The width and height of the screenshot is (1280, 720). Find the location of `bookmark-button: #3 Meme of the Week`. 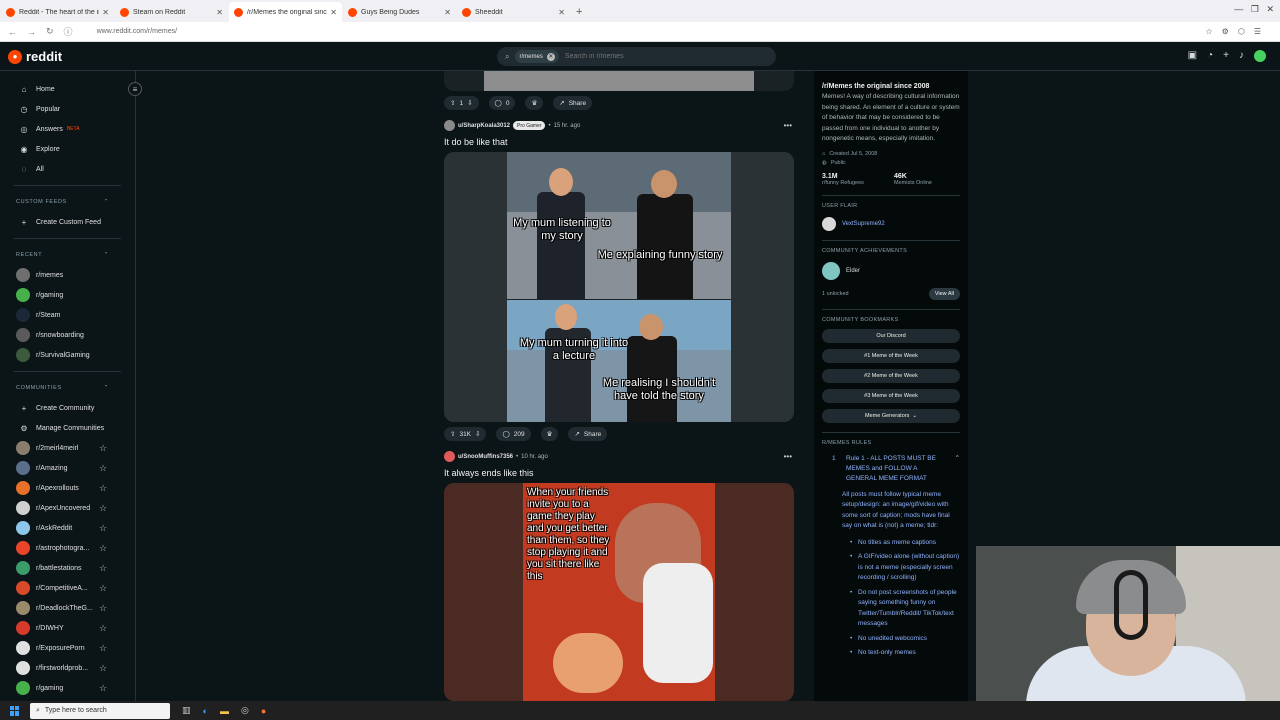

bookmark-button: #3 Meme of the Week is located at coordinates (891, 395).